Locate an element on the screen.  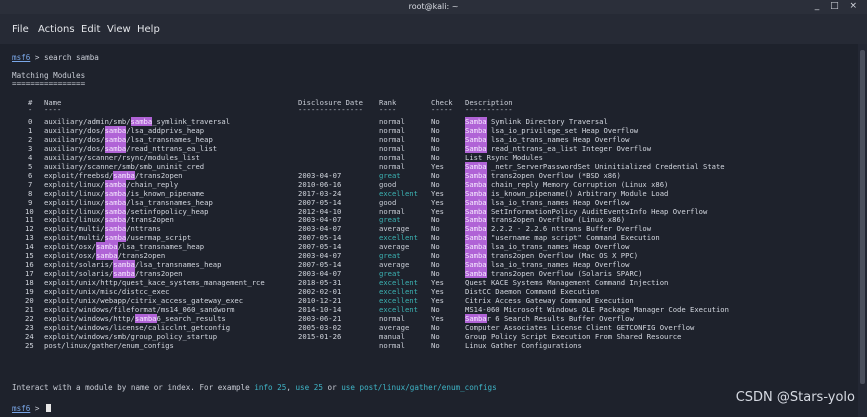
disclosure-date: 2002-02-01 is located at coordinates (320, 292).